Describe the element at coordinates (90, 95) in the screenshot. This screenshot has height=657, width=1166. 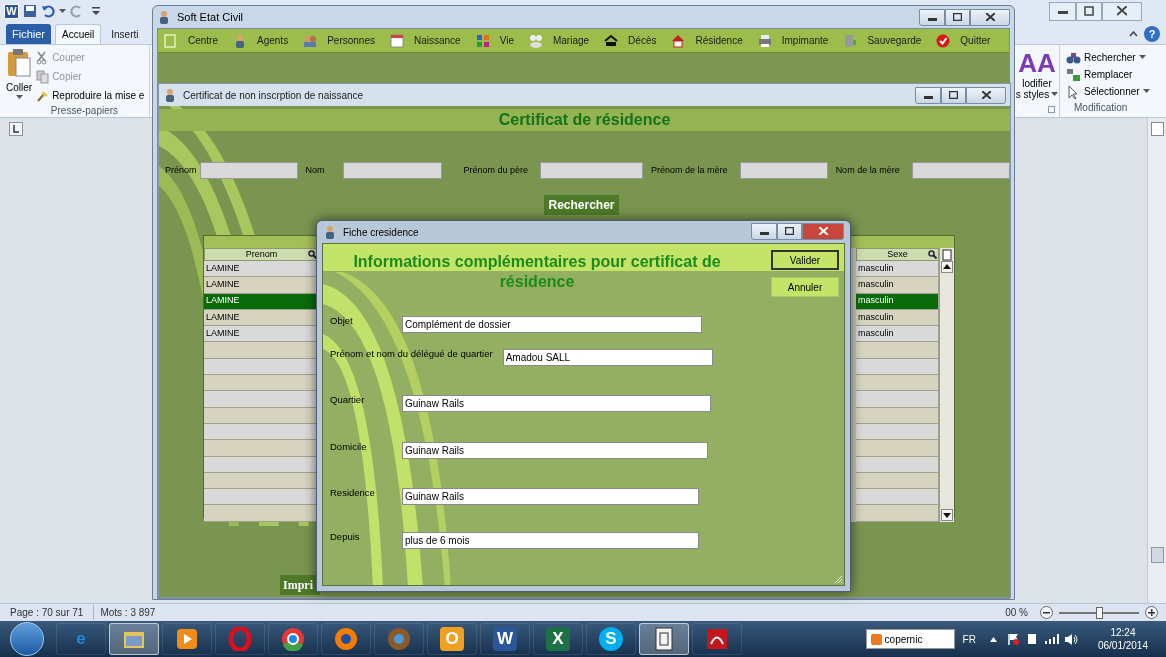
I see `clipboard-item: Reproduire la mise e` at that location.